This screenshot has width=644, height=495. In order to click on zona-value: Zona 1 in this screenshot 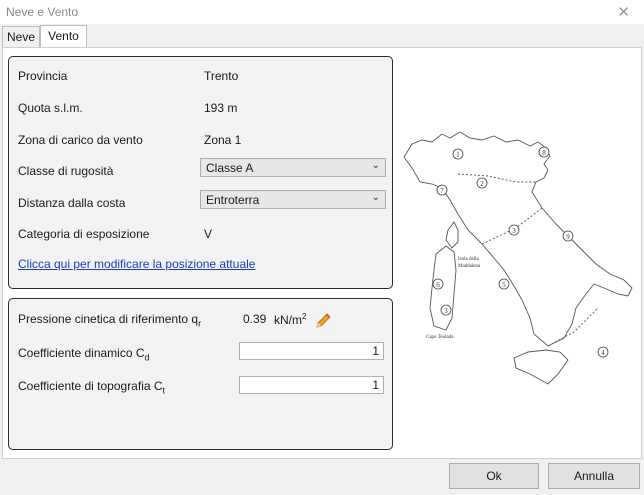, I will do `click(223, 140)`.